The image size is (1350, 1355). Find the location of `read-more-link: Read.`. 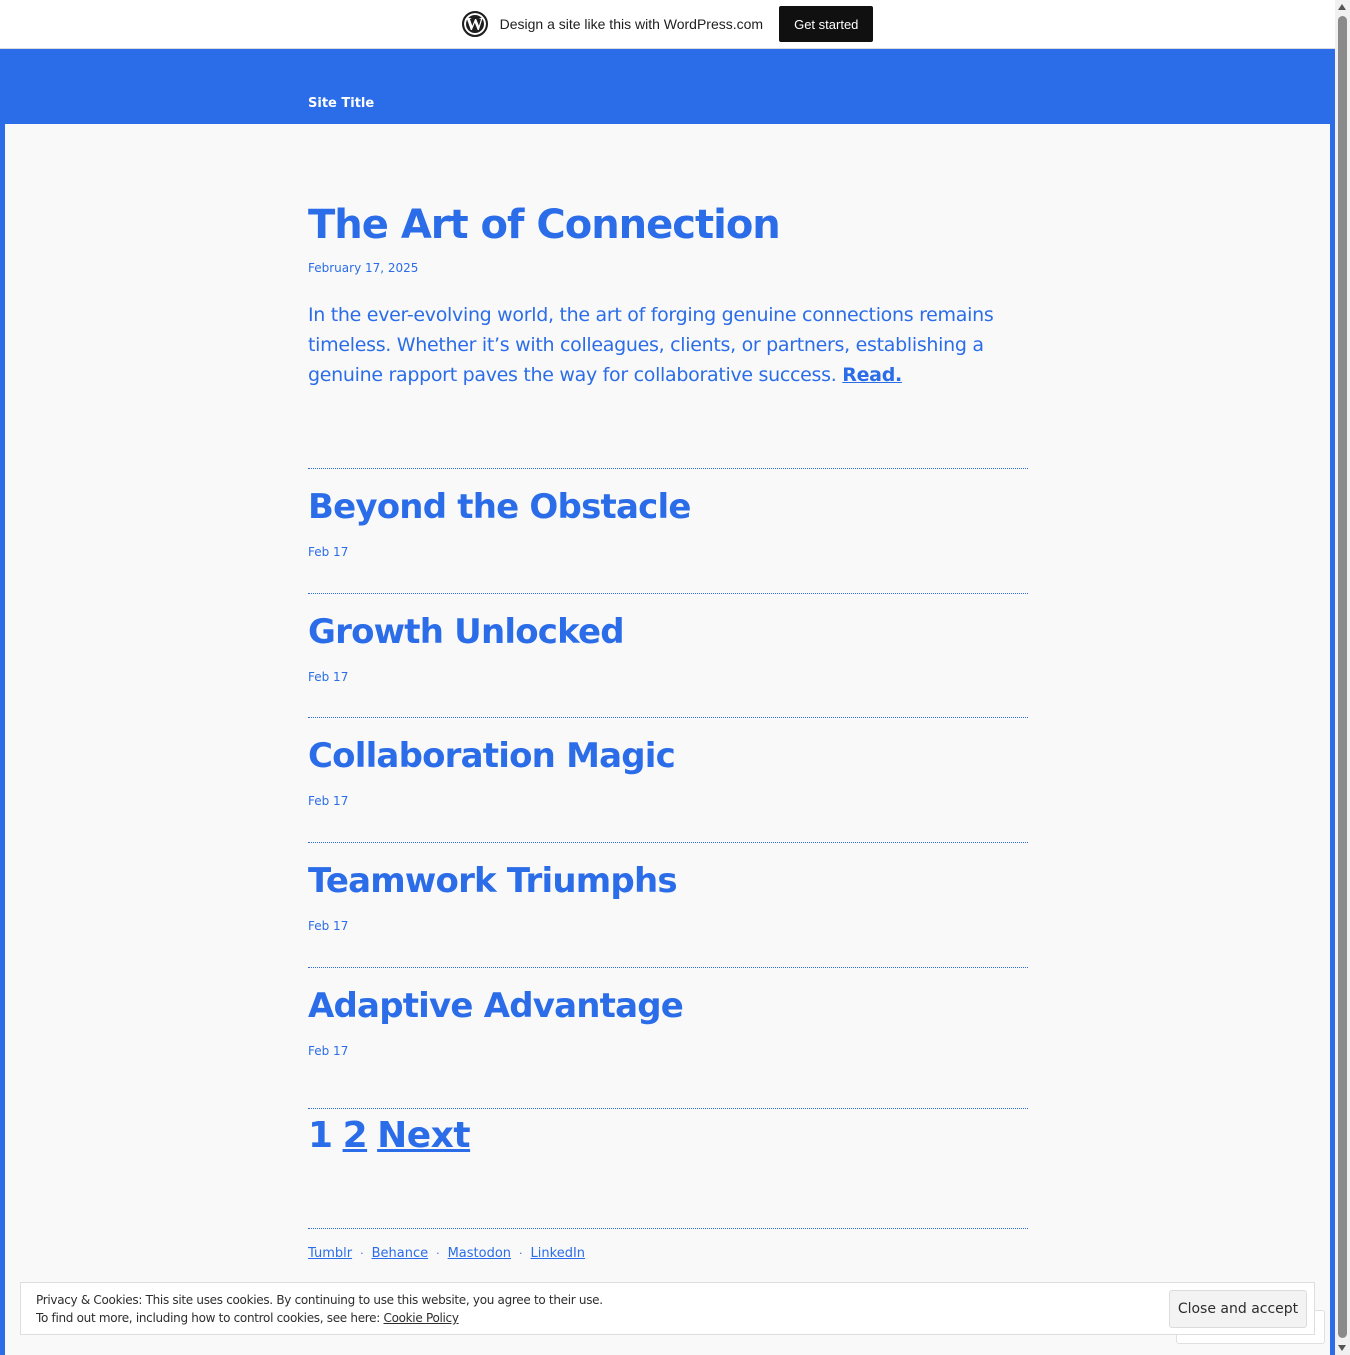

read-more-link: Read. is located at coordinates (872, 375).